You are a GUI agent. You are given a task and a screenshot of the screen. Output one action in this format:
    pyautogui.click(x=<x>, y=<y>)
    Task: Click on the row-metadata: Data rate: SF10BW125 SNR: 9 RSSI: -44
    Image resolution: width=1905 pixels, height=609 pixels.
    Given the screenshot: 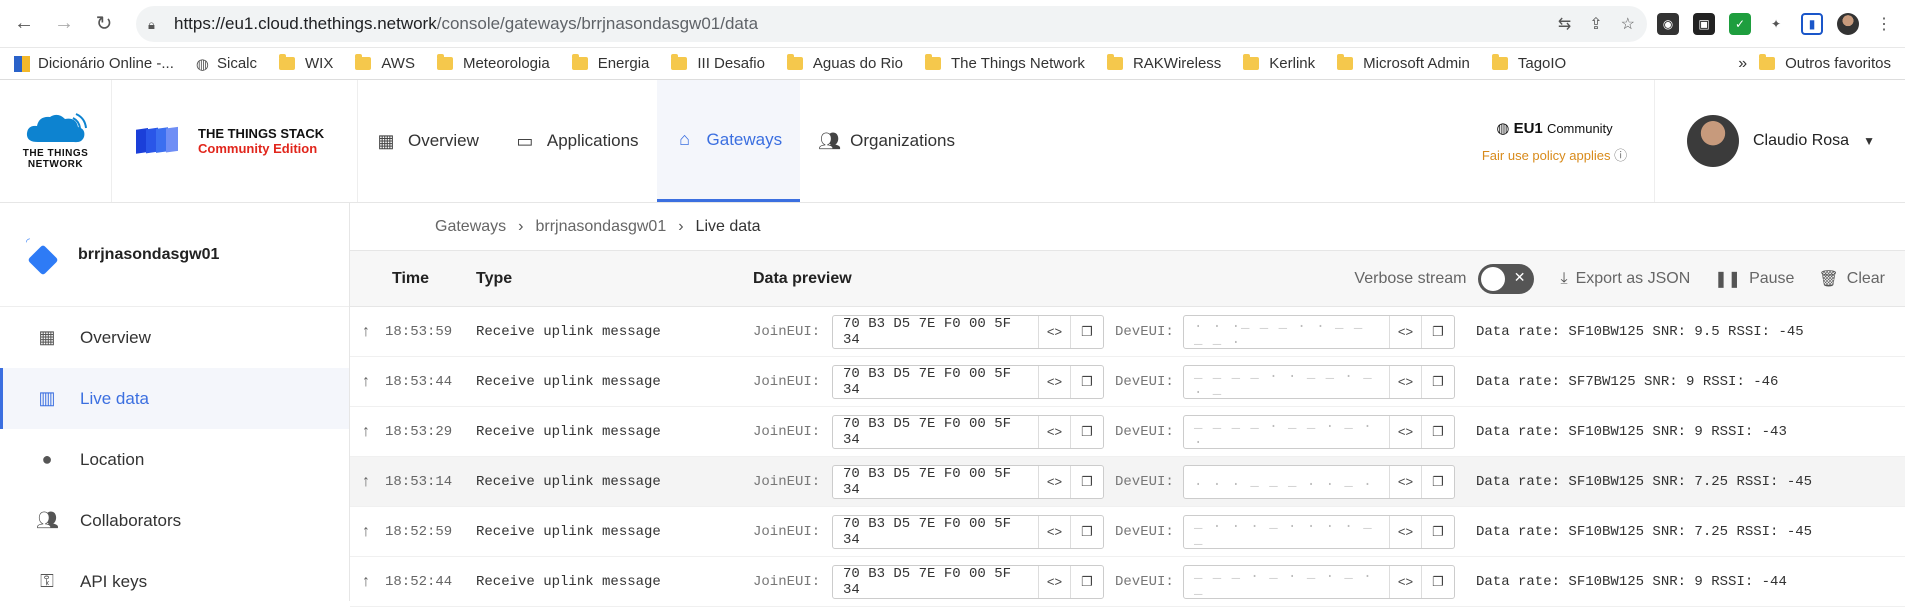 What is the action you would take?
    pyautogui.click(x=1631, y=581)
    